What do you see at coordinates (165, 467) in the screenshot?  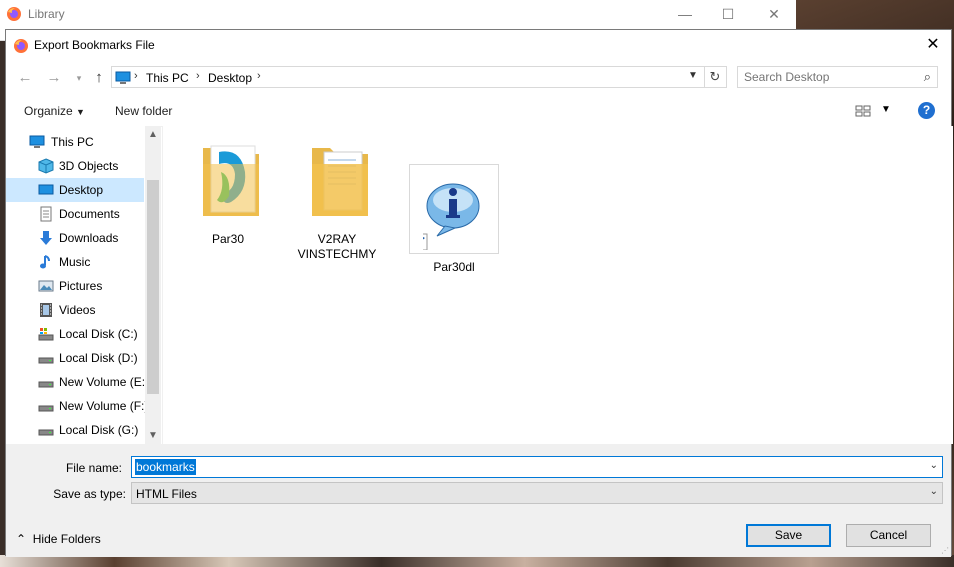 I see `file-name-input: bookmarks` at bounding box center [165, 467].